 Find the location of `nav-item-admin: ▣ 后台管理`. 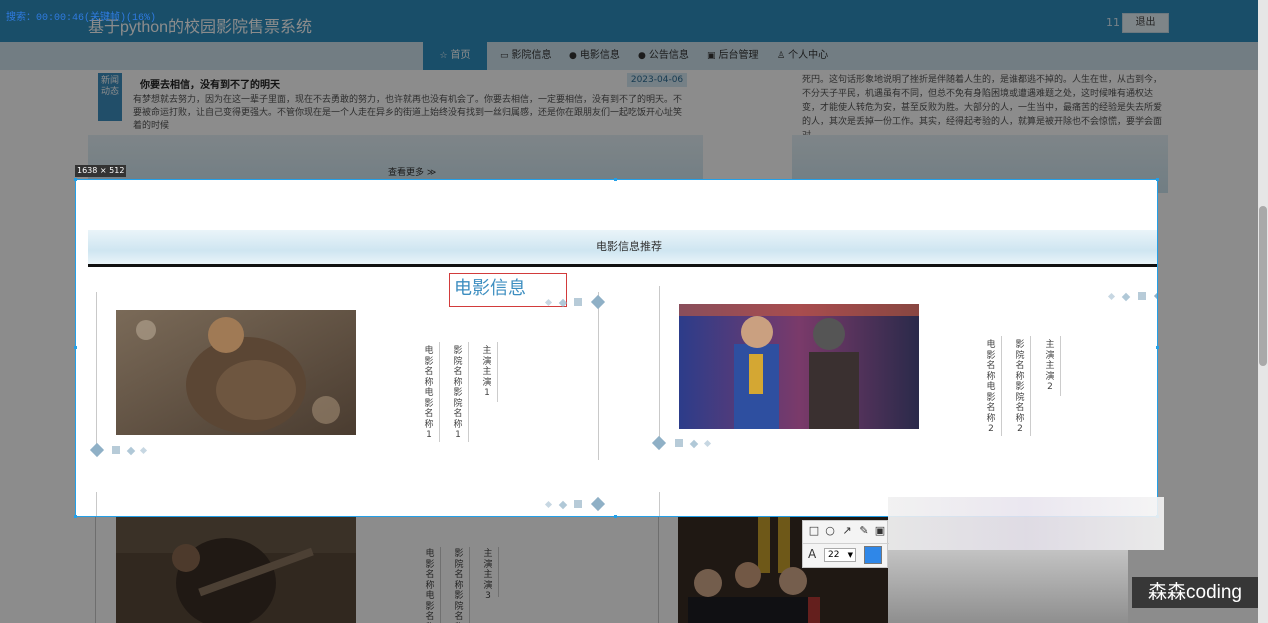

nav-item-admin: ▣ 后台管理 is located at coordinates (733, 56).